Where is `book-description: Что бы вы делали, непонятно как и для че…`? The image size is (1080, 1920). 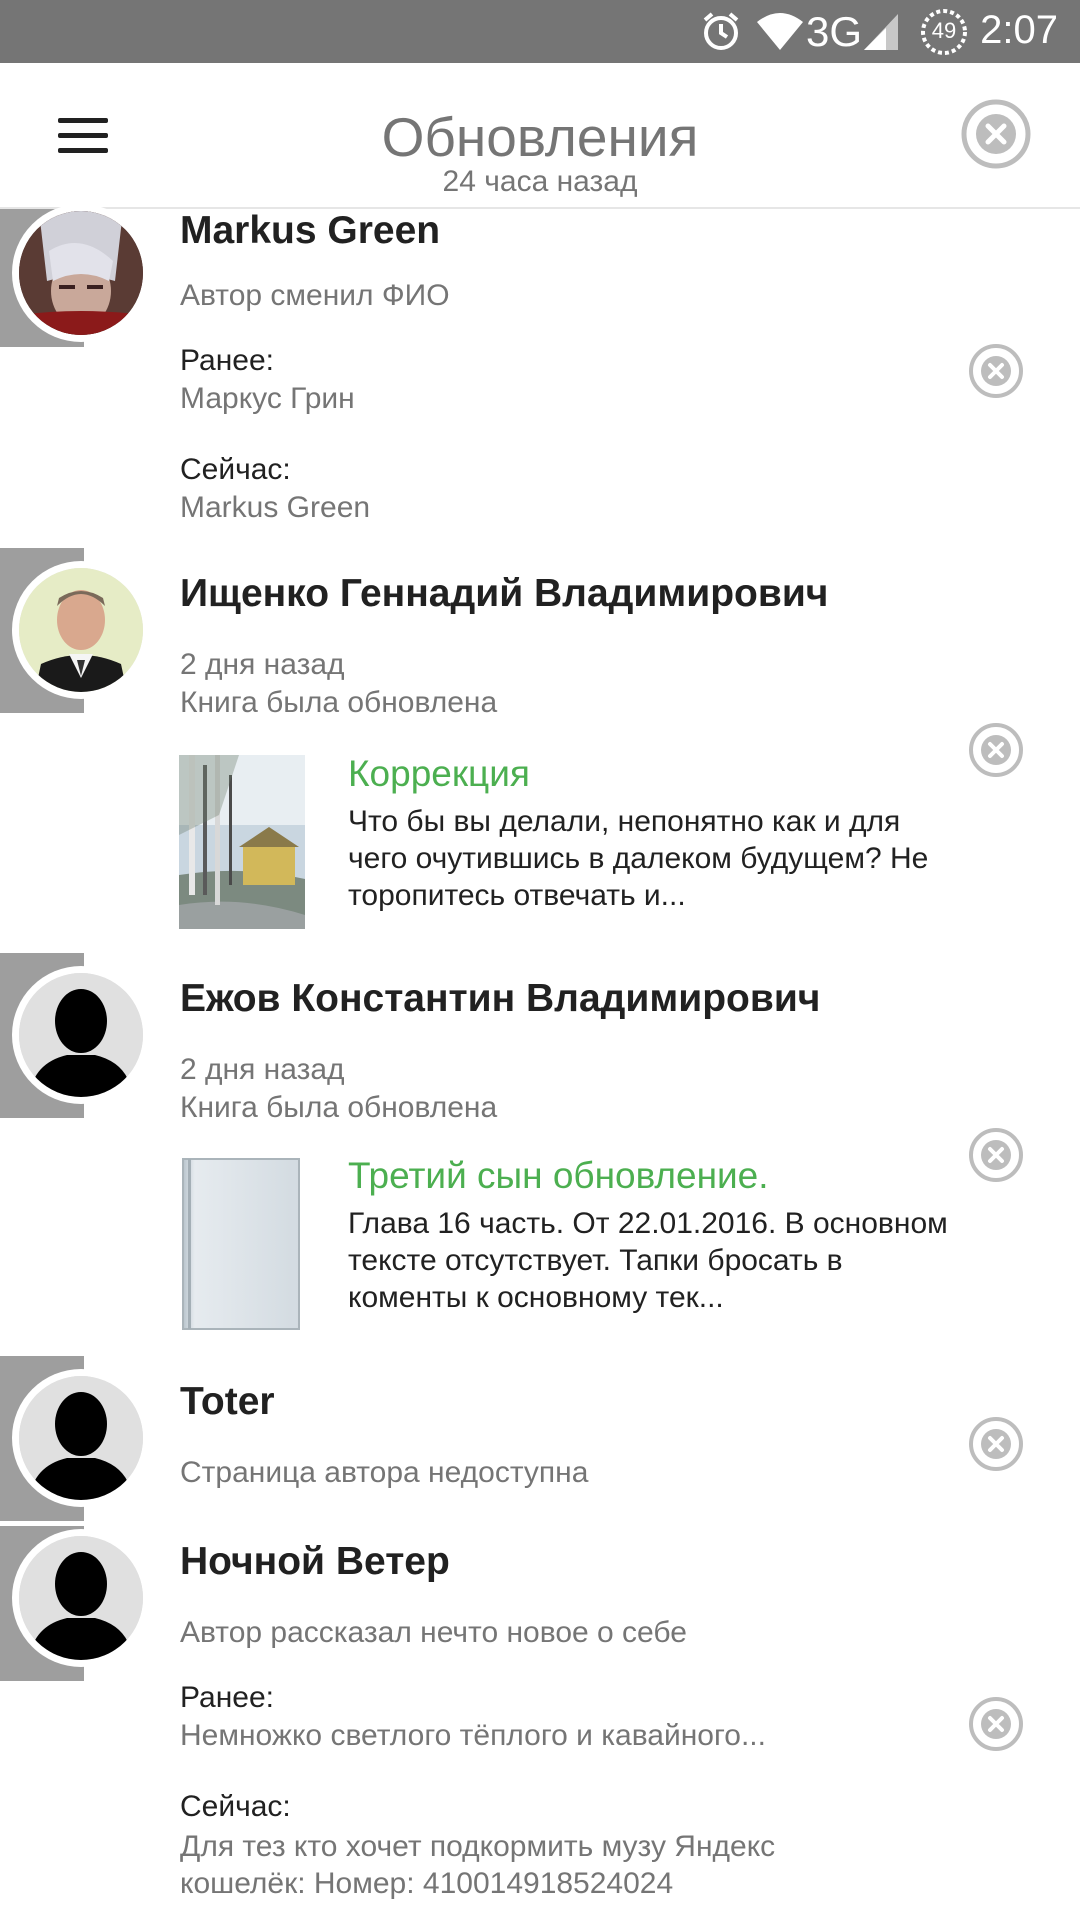
book-description: Что бы вы делали, непонятно как и для че… is located at coordinates (638, 858).